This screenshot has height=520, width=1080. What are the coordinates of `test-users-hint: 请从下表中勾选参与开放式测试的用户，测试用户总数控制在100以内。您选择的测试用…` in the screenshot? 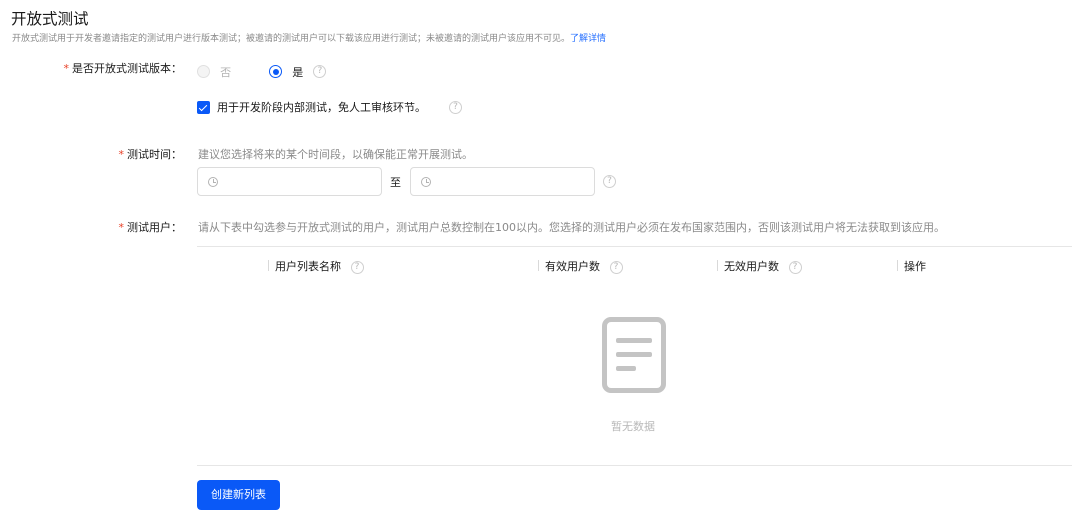 It's located at (571, 227).